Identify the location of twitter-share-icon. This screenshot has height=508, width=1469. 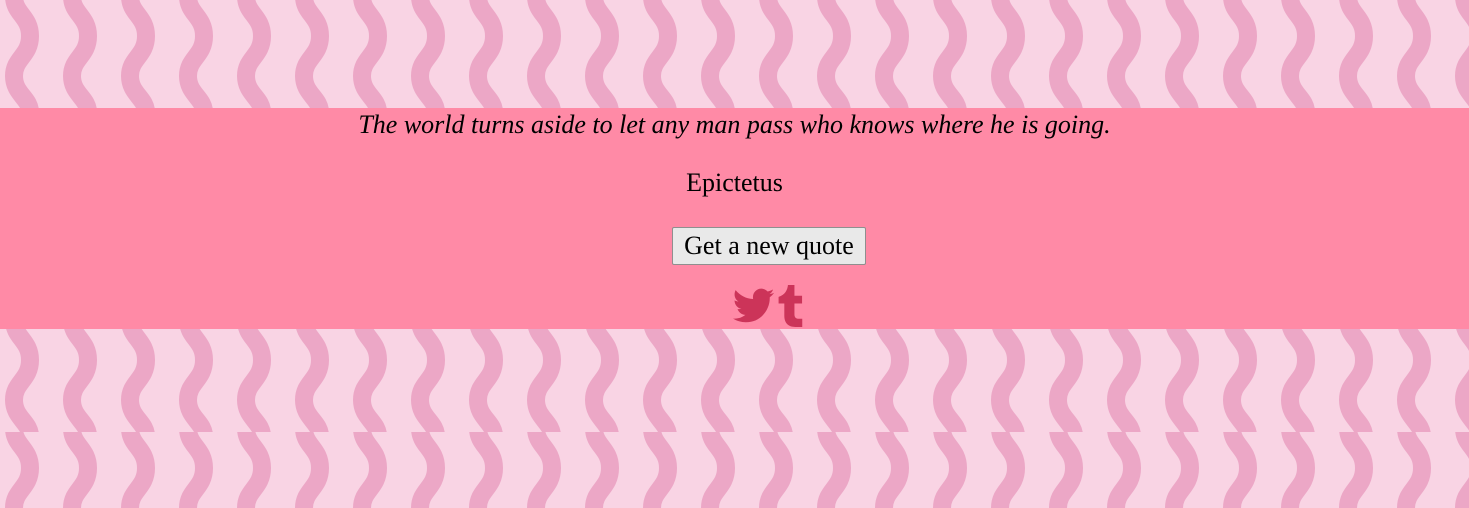
(753, 308).